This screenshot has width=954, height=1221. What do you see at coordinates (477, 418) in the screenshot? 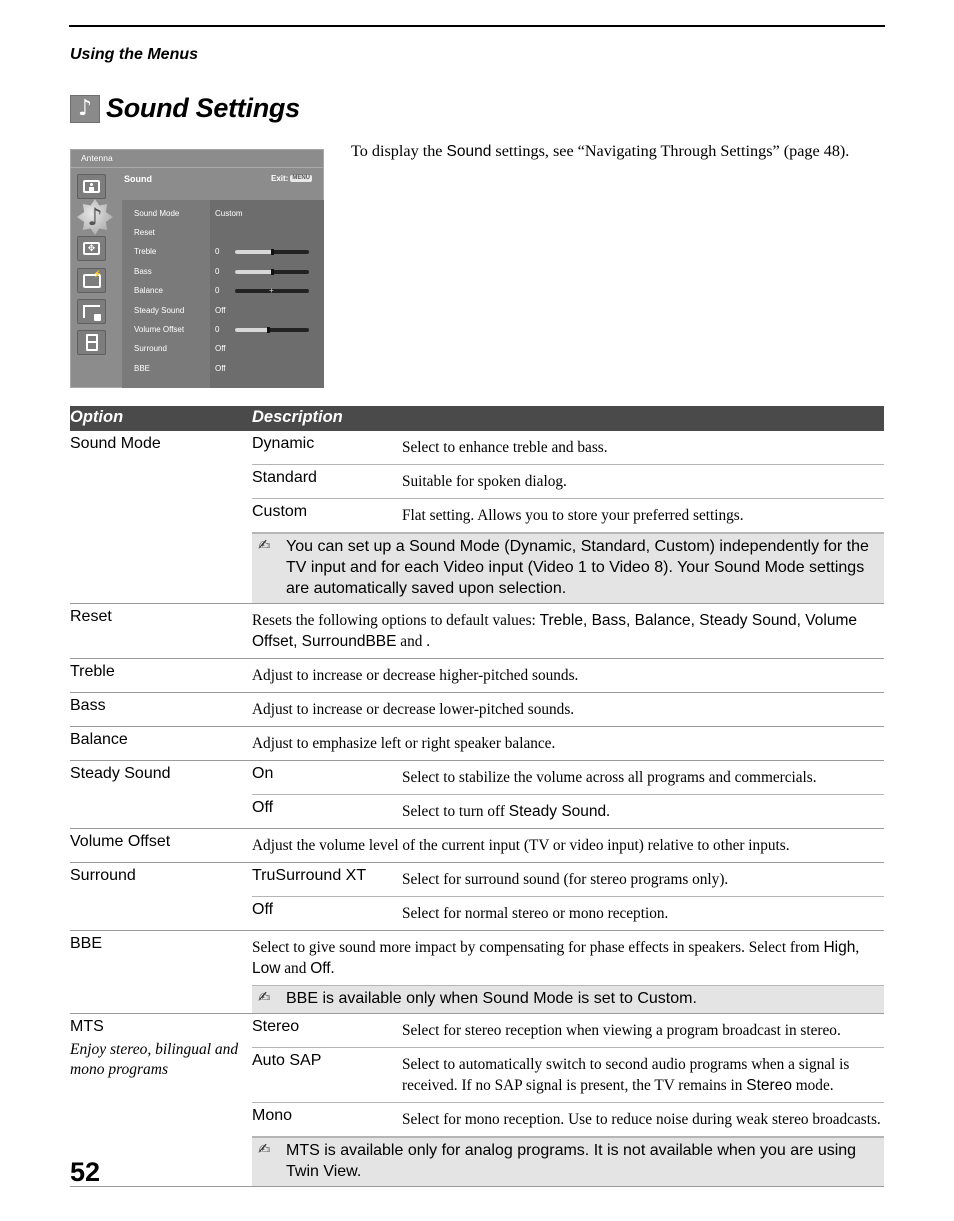
I see `table-header: Option Description` at bounding box center [477, 418].